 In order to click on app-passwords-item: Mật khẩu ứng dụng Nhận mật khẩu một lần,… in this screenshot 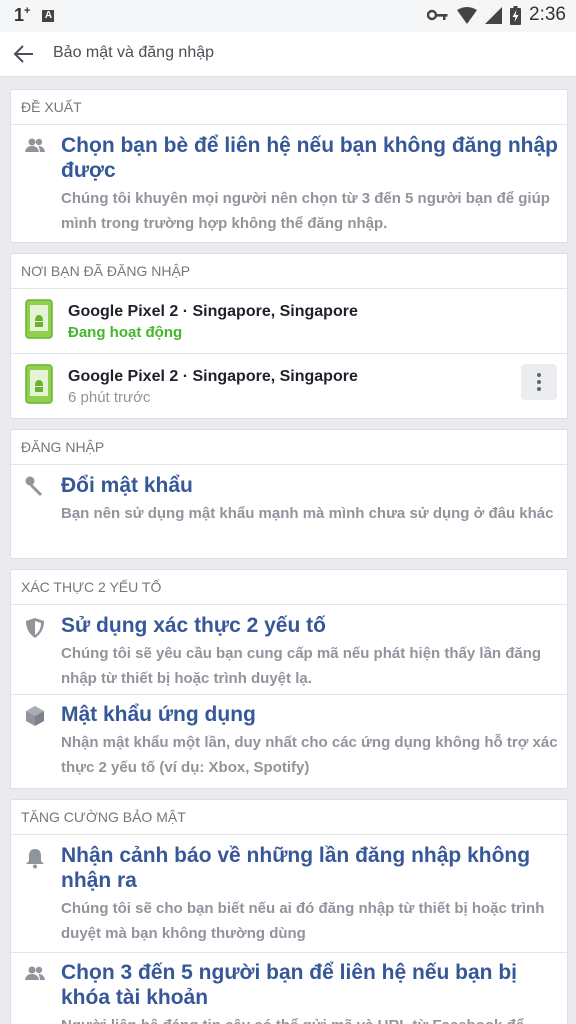, I will do `click(289, 741)`.